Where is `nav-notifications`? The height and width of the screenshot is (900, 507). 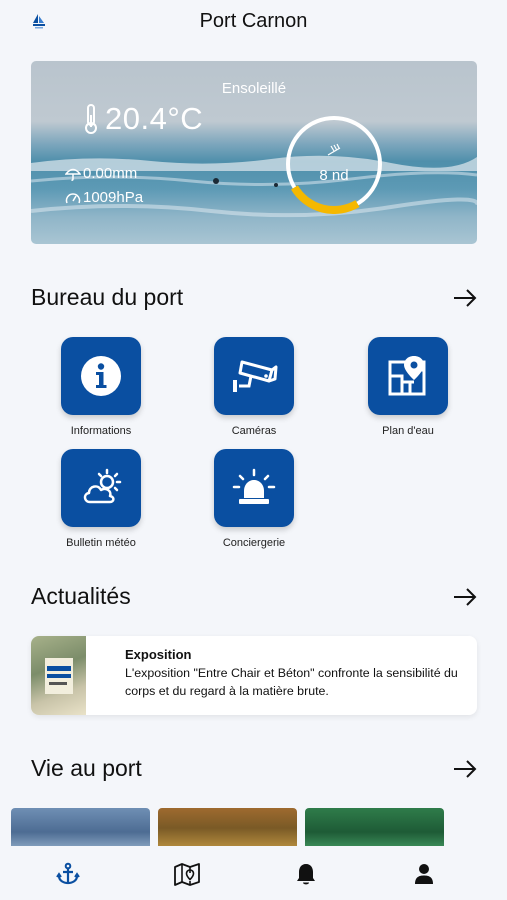
nav-notifications is located at coordinates (306, 874).